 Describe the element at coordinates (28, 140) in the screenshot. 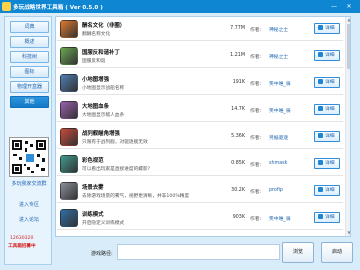

I see `sidebar: 词典 概述 科技树 图标 物理开盒器 其他 多玩我家交流群 进入专区 进入论坛` at that location.